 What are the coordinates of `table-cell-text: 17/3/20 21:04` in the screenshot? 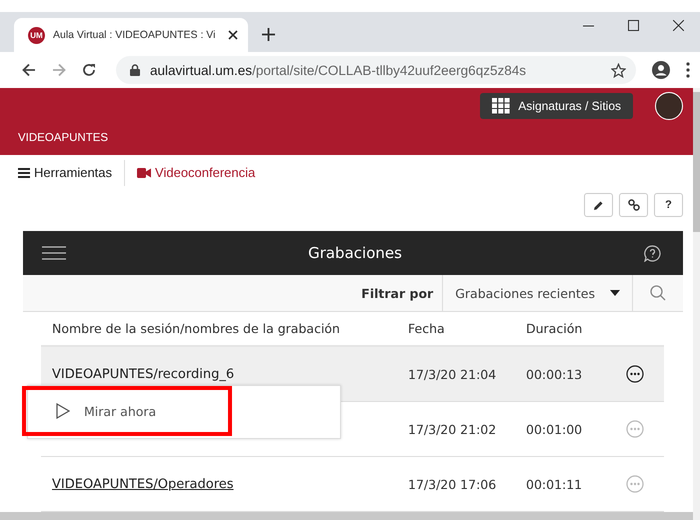 It's located at (453, 374).